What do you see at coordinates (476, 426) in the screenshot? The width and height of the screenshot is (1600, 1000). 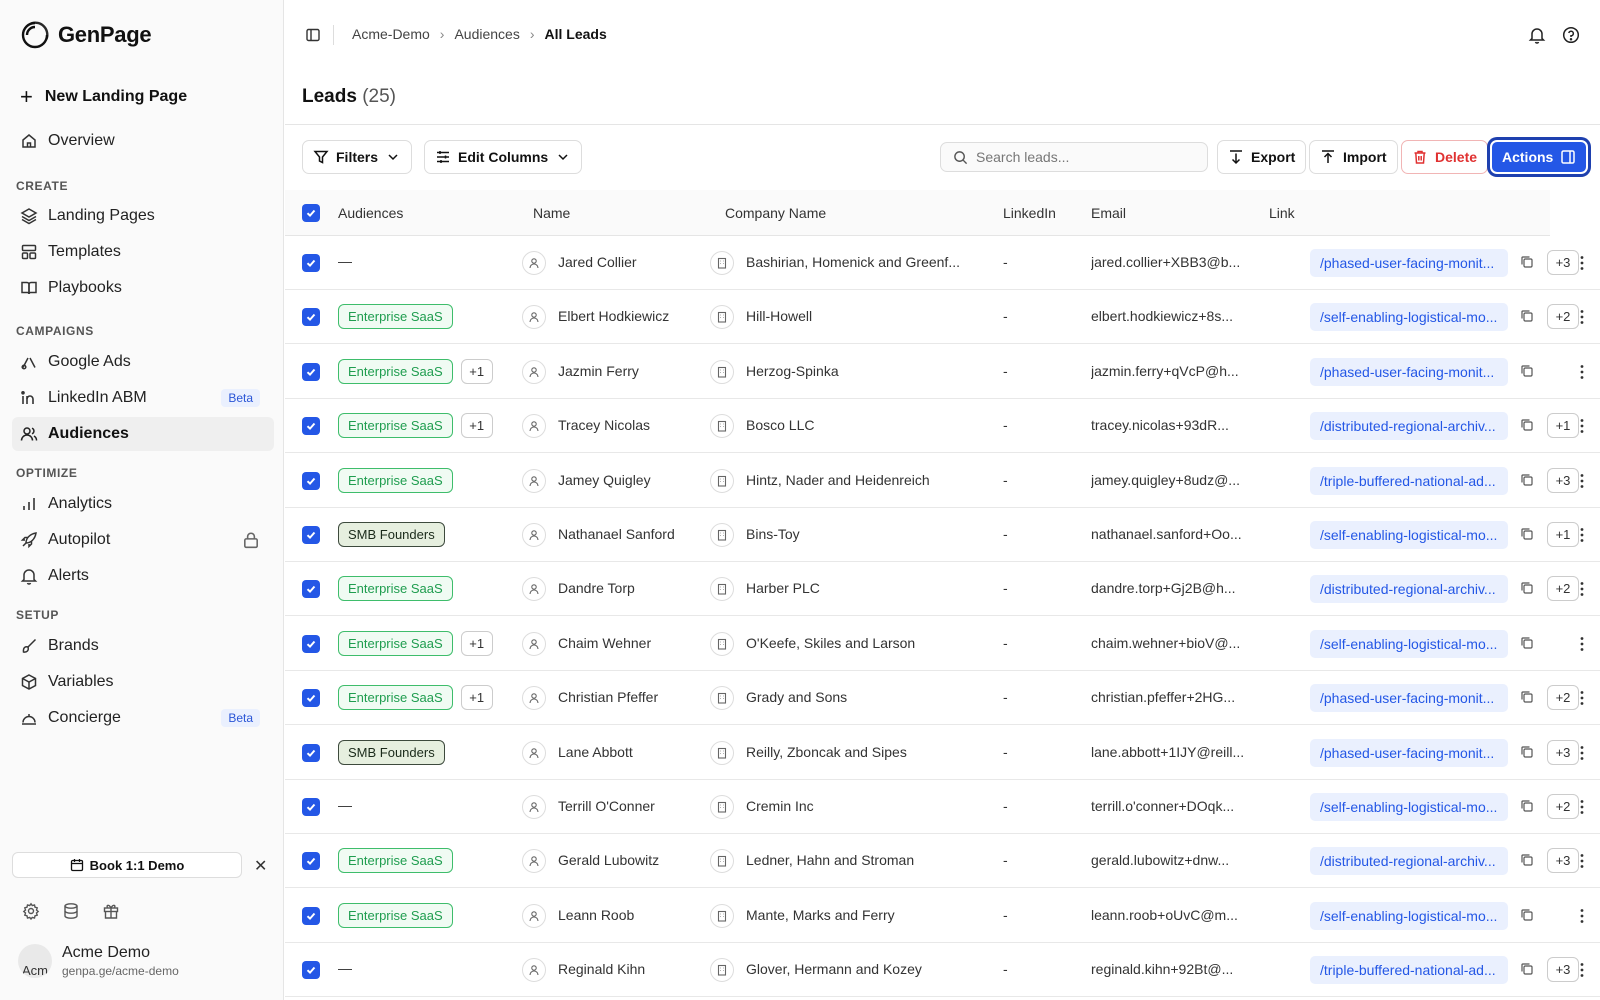 I see `audience-more-badge: +1` at bounding box center [476, 426].